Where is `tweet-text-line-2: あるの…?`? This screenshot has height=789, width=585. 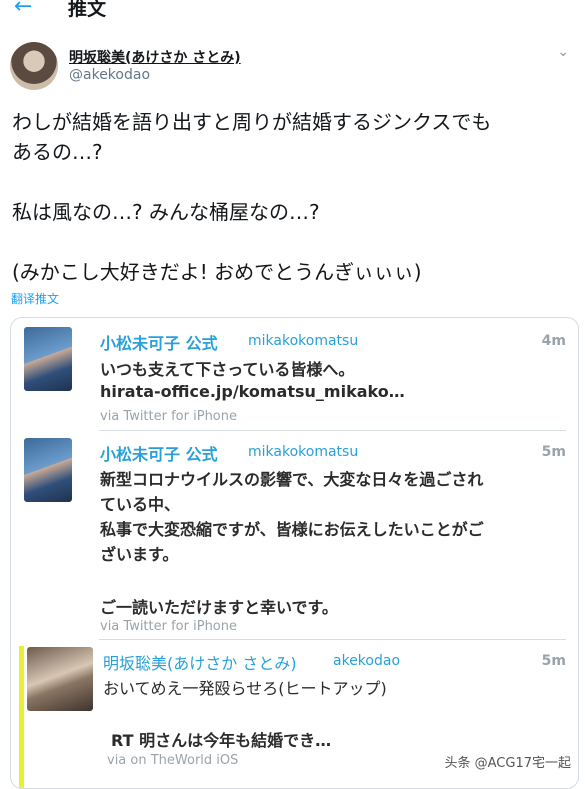 tweet-text-line-2: あるの…? is located at coordinates (57, 152).